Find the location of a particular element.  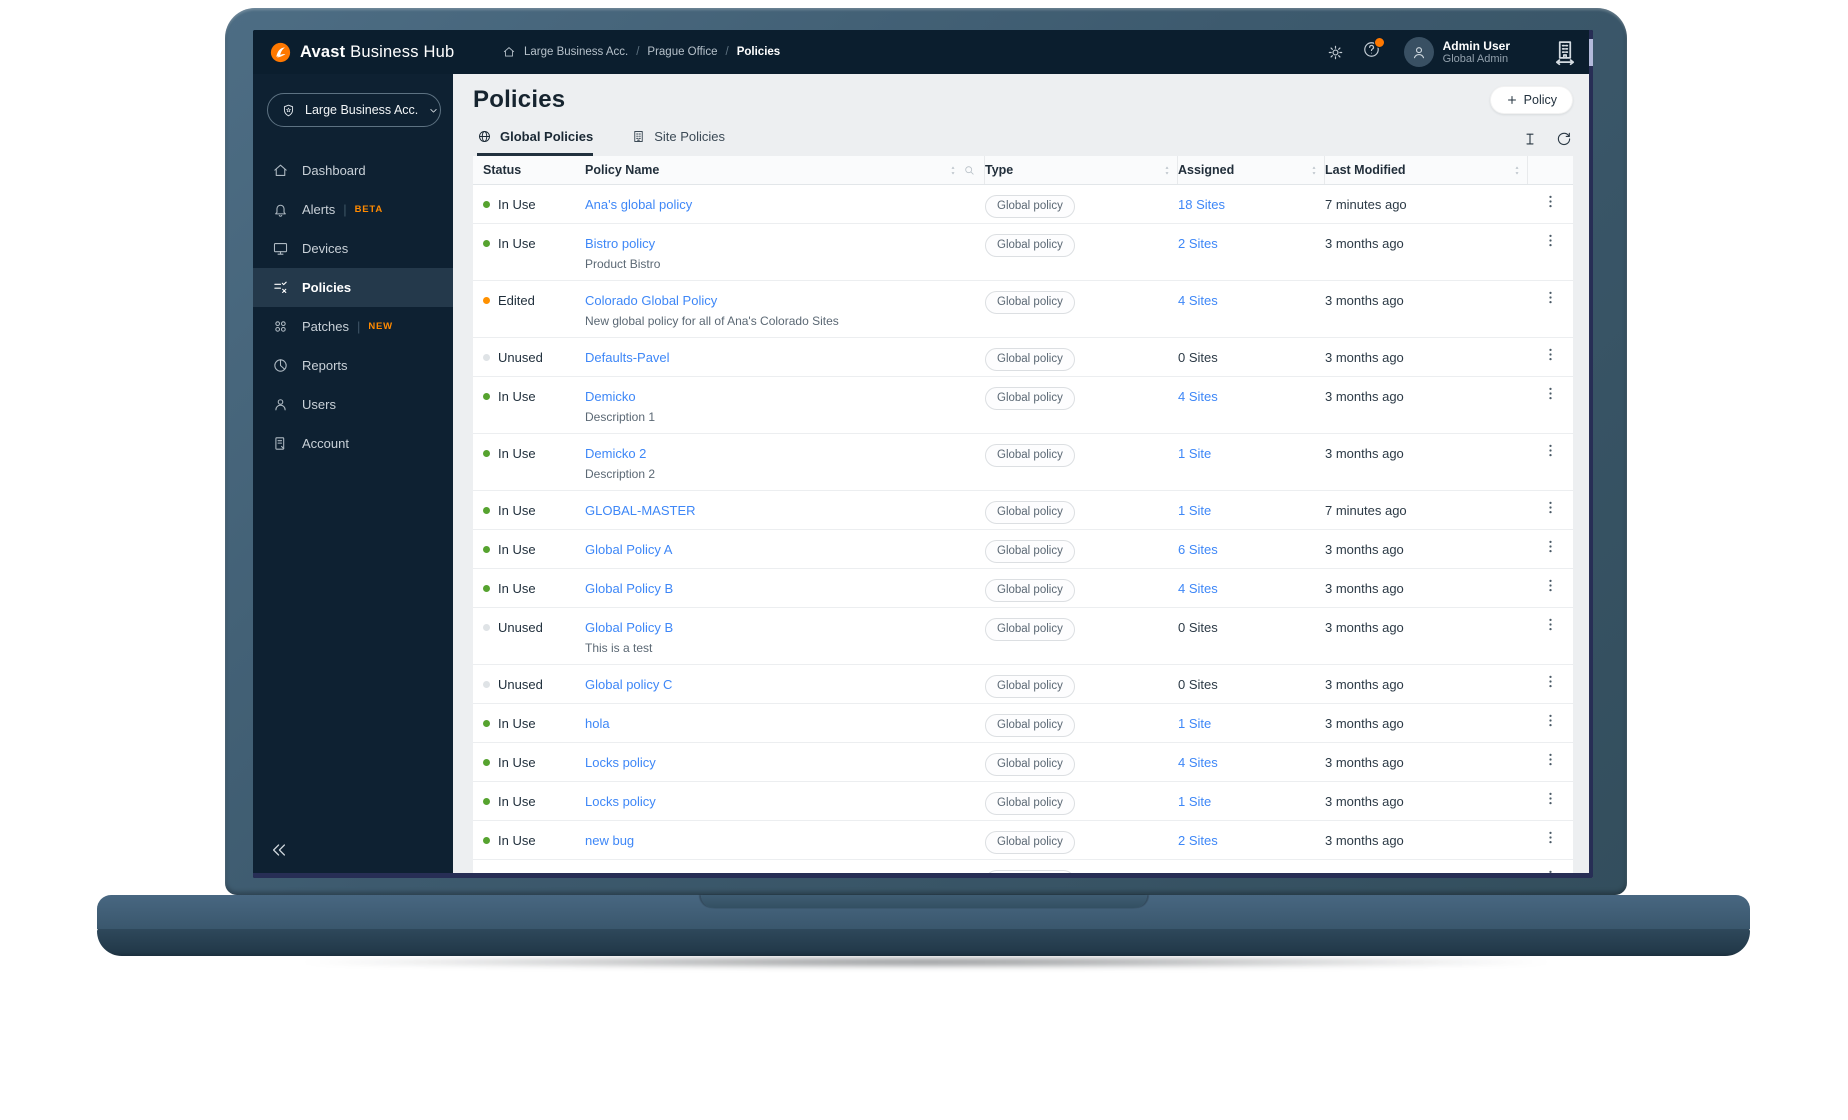

policy-name-link: Ana's global policy is located at coordinates (638, 204).